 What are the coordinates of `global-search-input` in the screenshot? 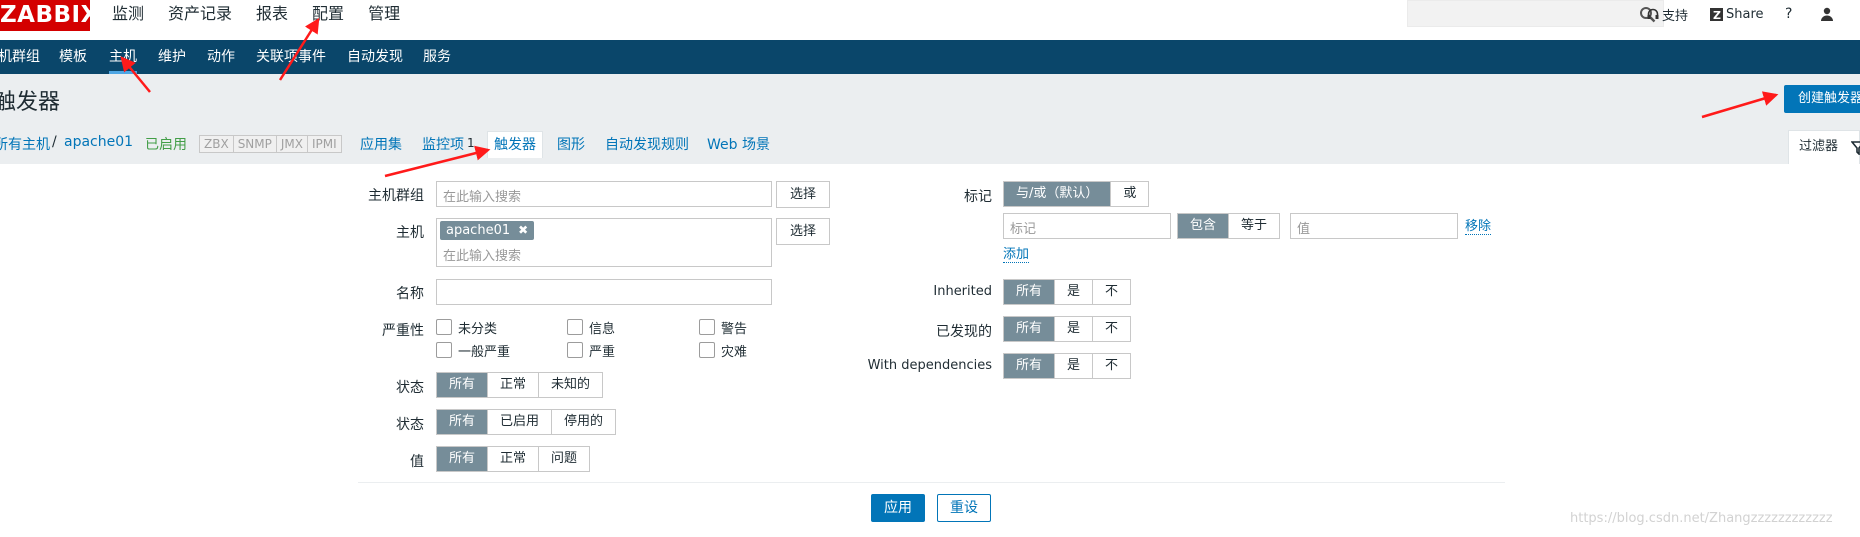 It's located at (1535, 13).